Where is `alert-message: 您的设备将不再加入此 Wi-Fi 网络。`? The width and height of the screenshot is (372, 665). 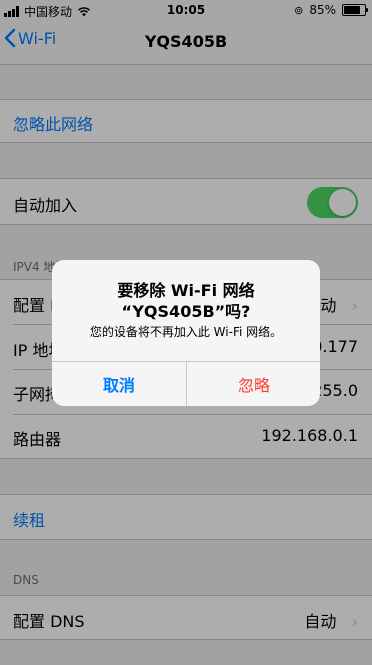
alert-message: 您的设备将不再加入此 Wi-Fi 网络。 is located at coordinates (186, 332).